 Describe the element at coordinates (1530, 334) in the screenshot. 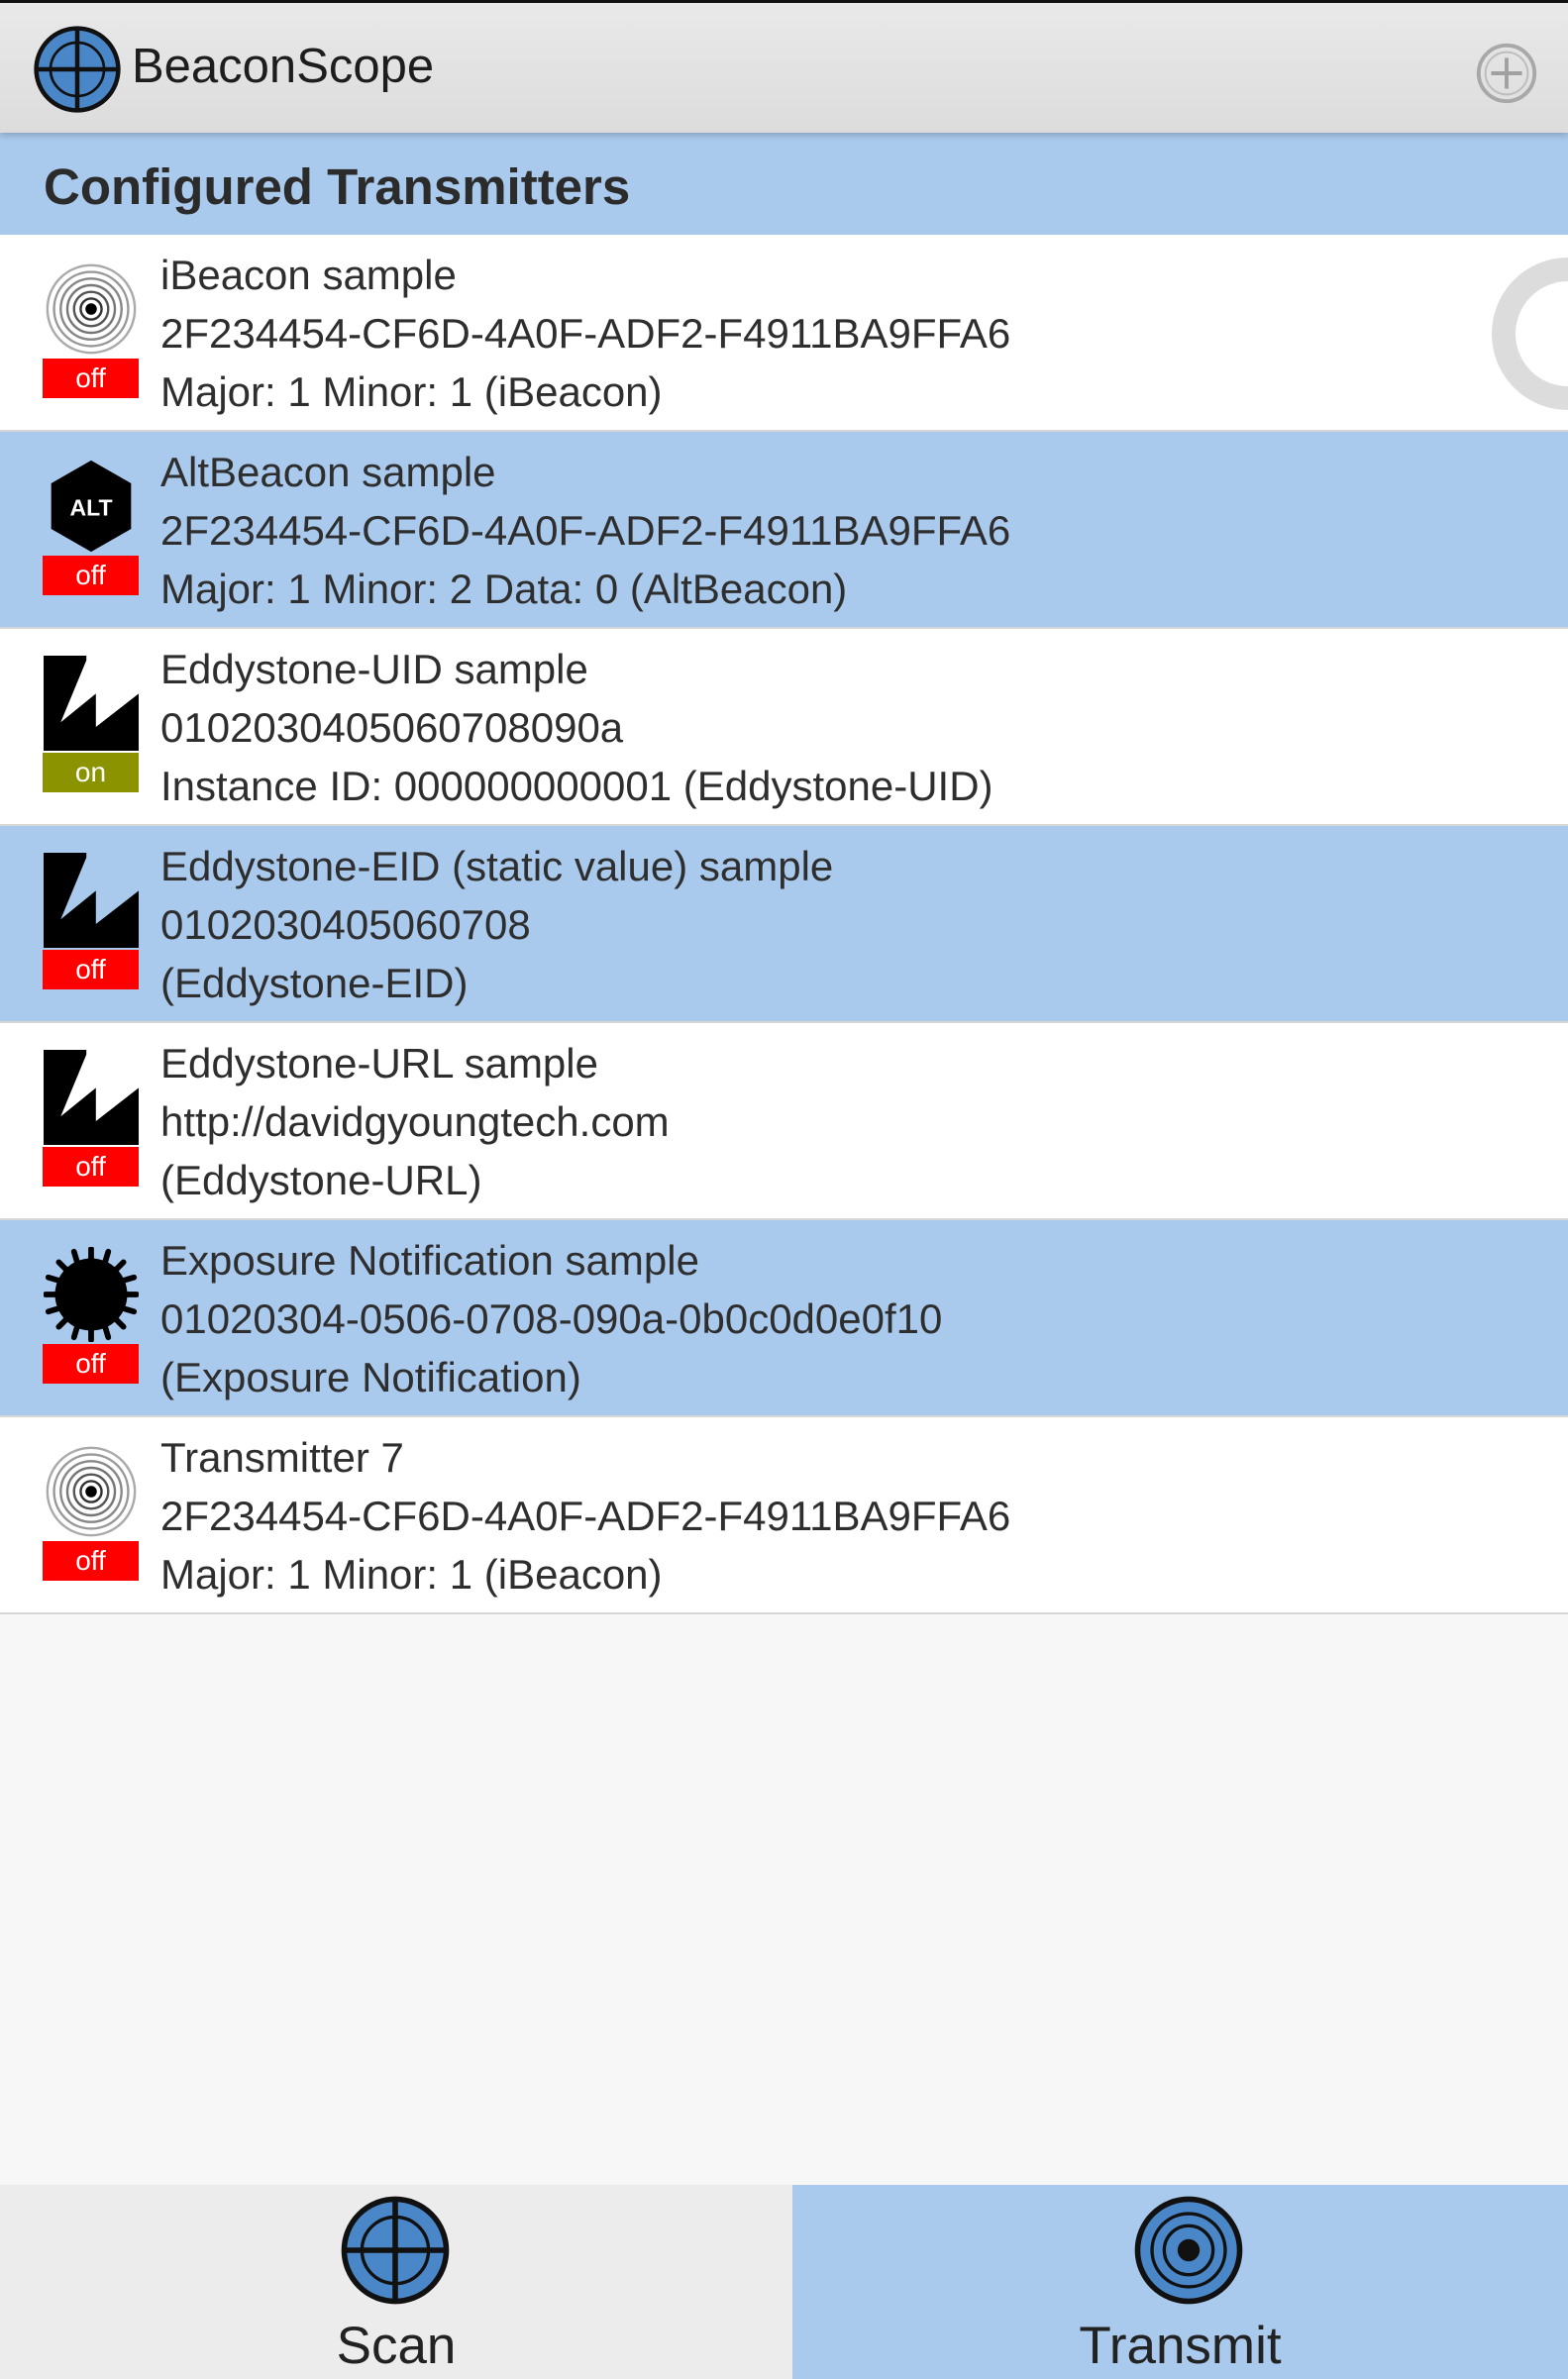

I see `loading-ring-icon` at that location.